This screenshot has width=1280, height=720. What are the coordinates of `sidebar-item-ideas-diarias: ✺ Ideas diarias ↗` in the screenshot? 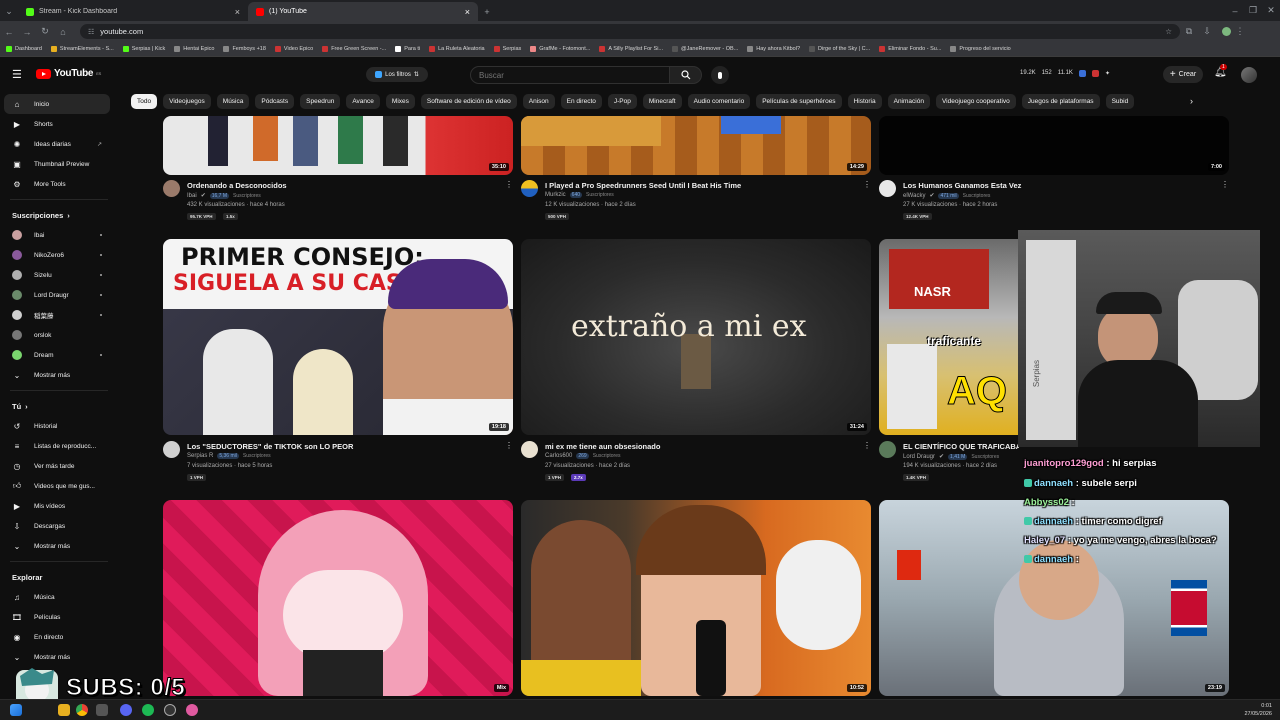 It's located at (59, 144).